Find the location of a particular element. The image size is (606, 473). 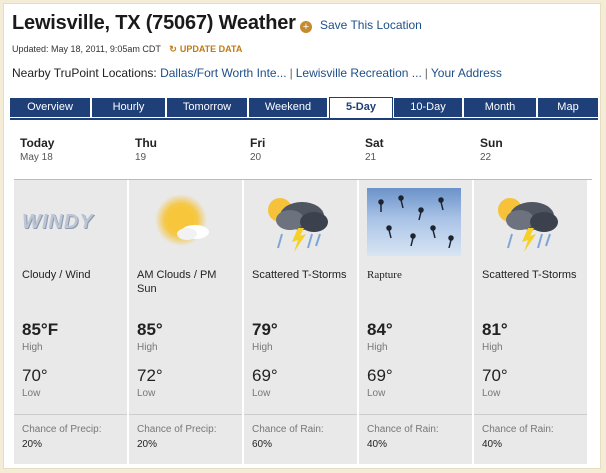

tab-tomorrow: Tomorrow is located at coordinates (207, 107).